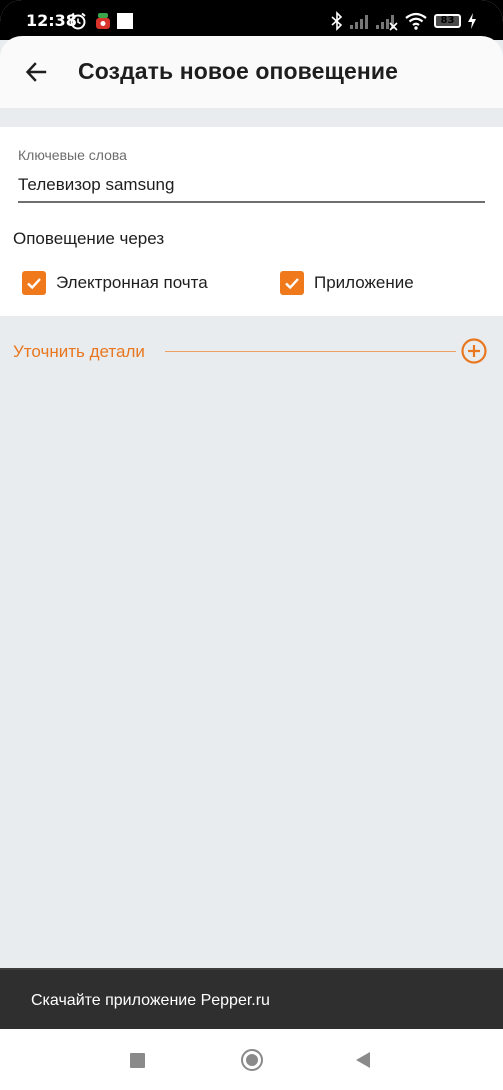  Describe the element at coordinates (78, 21) in the screenshot. I see `alarm-icon` at that location.